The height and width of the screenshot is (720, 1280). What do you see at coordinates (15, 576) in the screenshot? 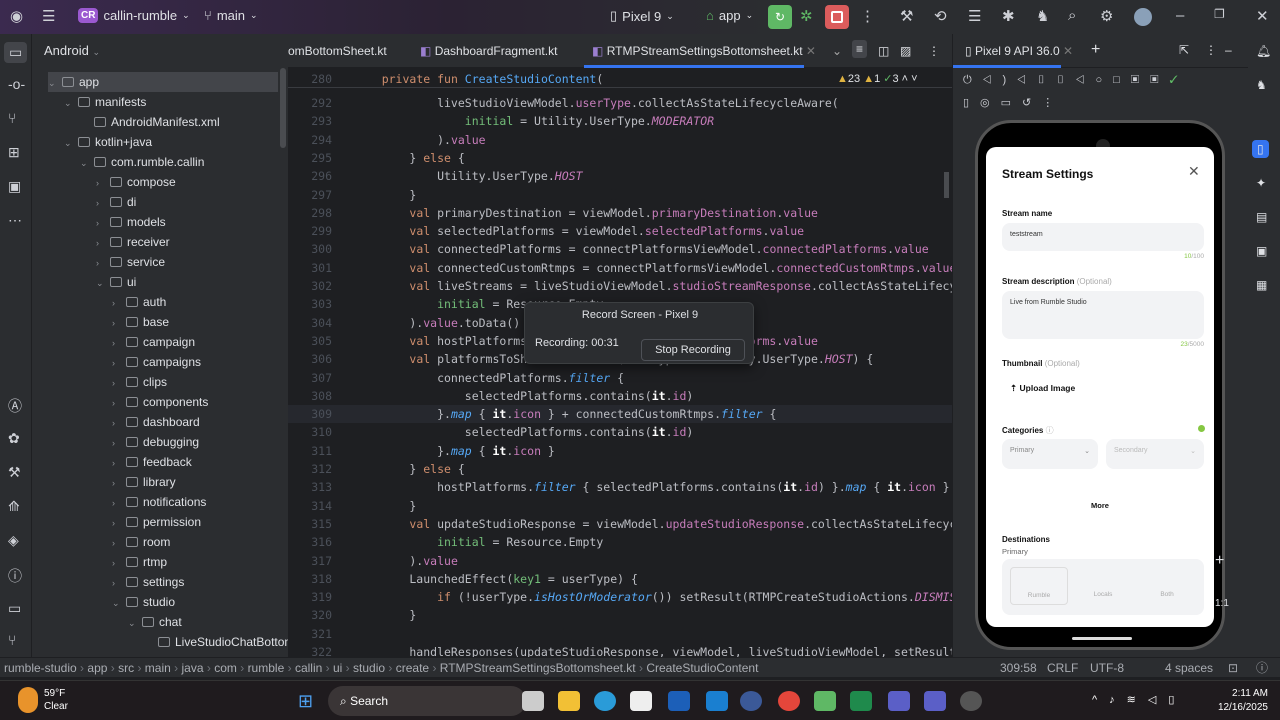
I see `problems-icon: ⓘ` at bounding box center [15, 576].